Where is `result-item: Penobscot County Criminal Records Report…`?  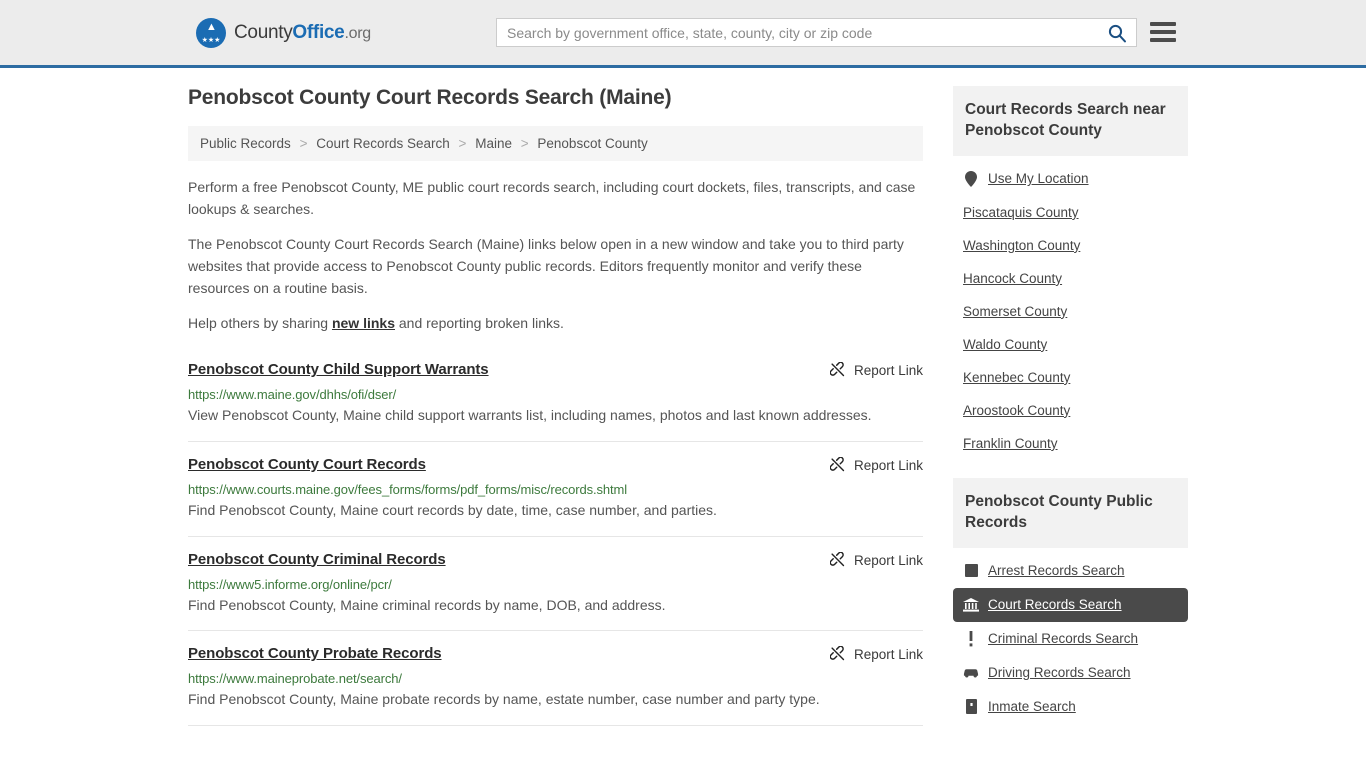 result-item: Penobscot County Criminal Records Report… is located at coordinates (555, 584).